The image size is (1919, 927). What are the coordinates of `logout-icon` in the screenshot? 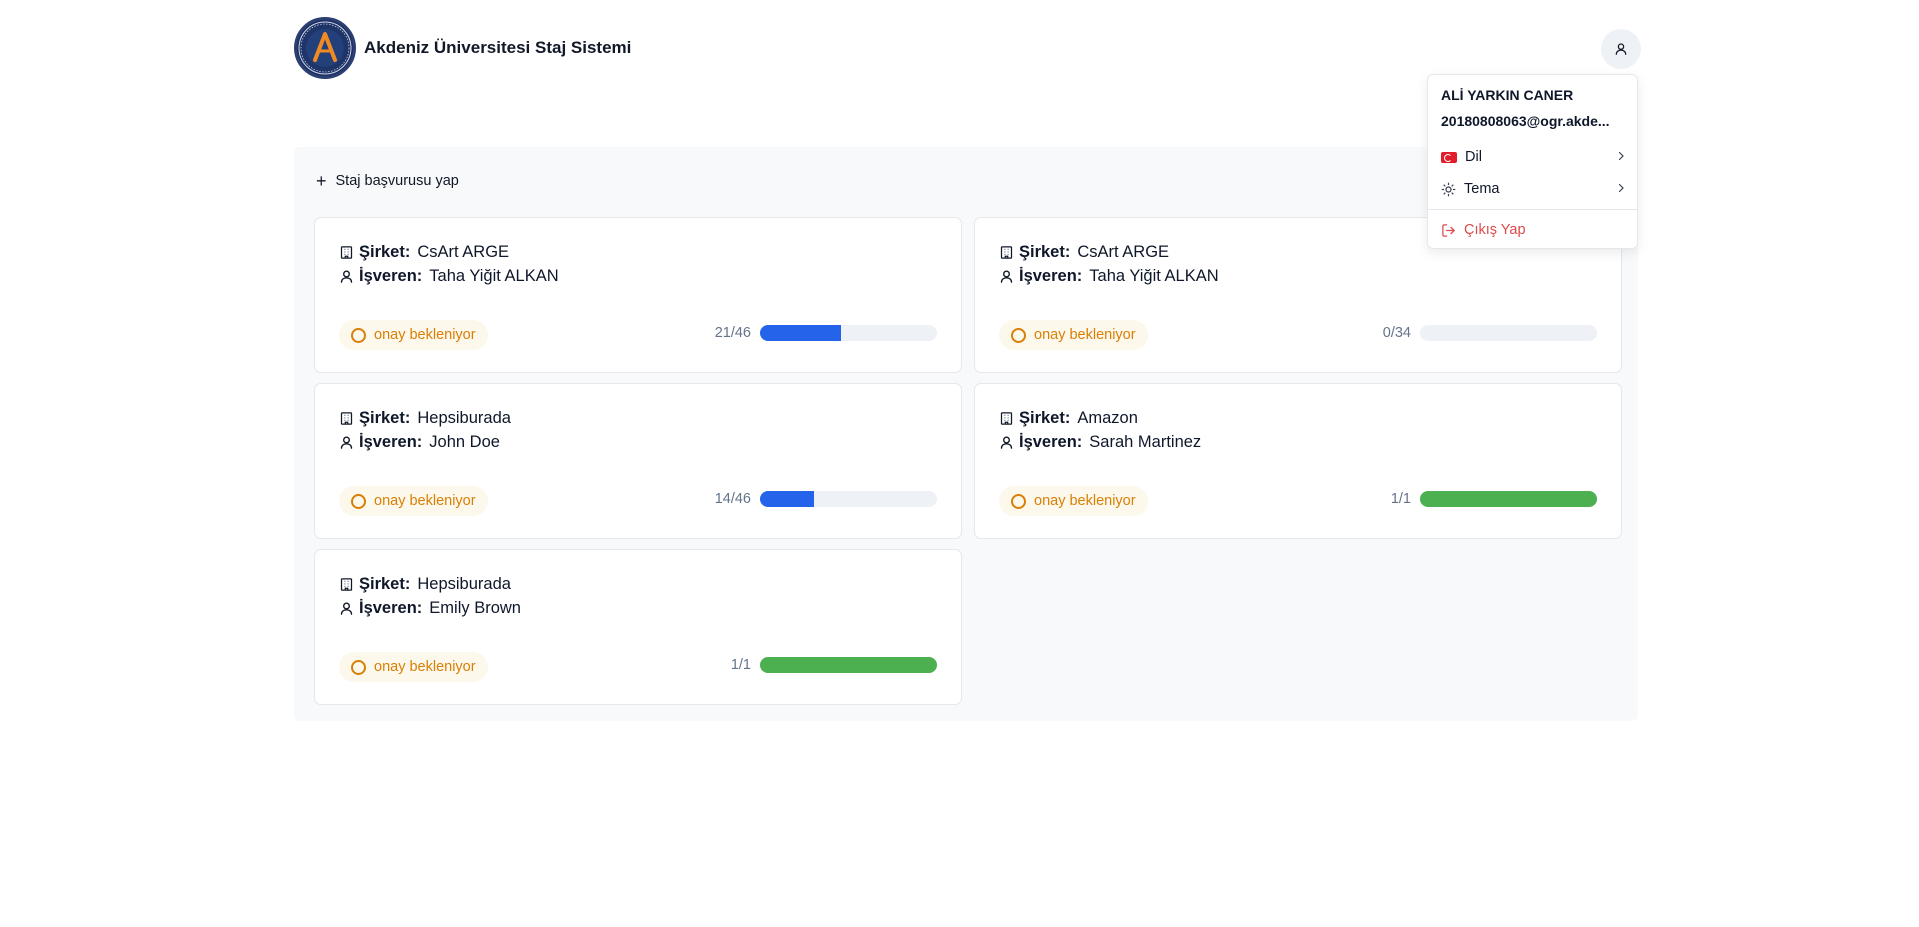 It's located at (1448, 230).